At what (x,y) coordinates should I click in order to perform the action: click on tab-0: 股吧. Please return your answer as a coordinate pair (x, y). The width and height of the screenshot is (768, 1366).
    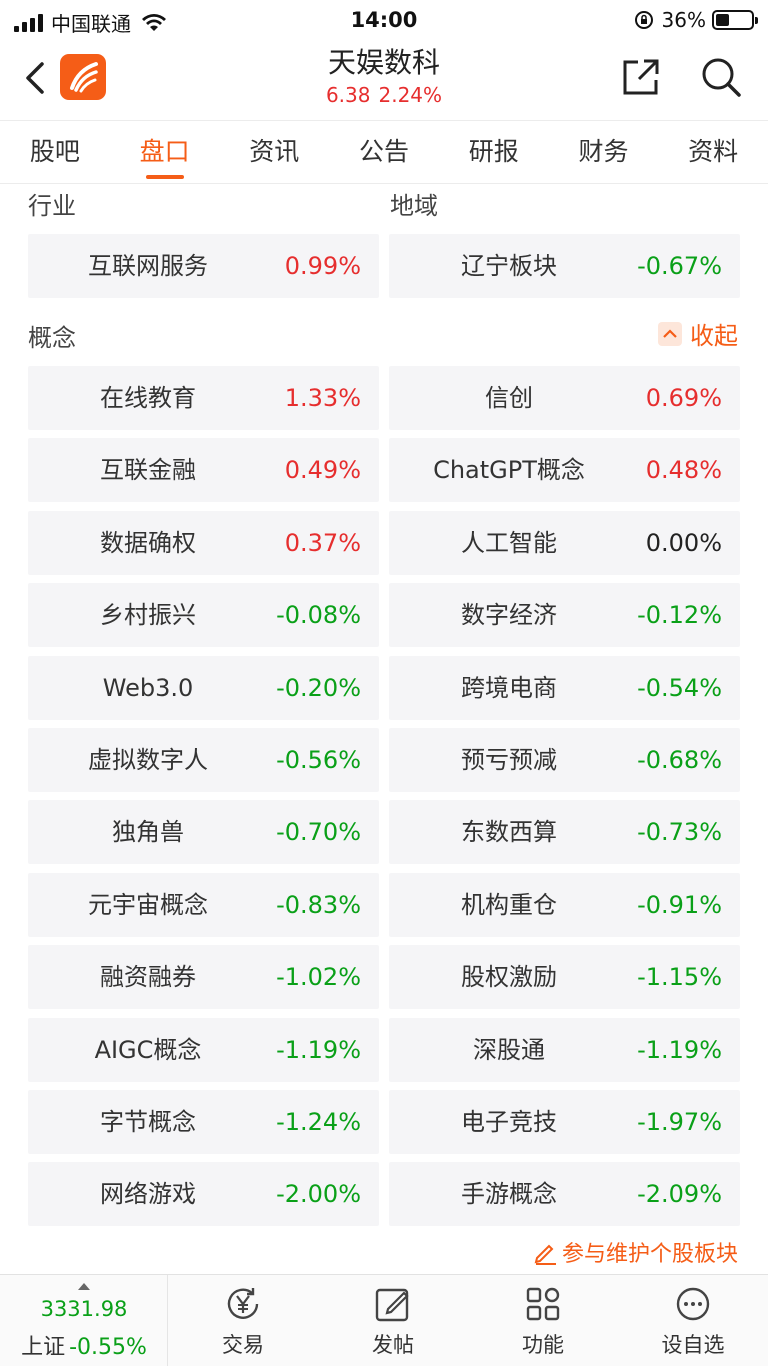
    Looking at the image, I should click on (55, 152).